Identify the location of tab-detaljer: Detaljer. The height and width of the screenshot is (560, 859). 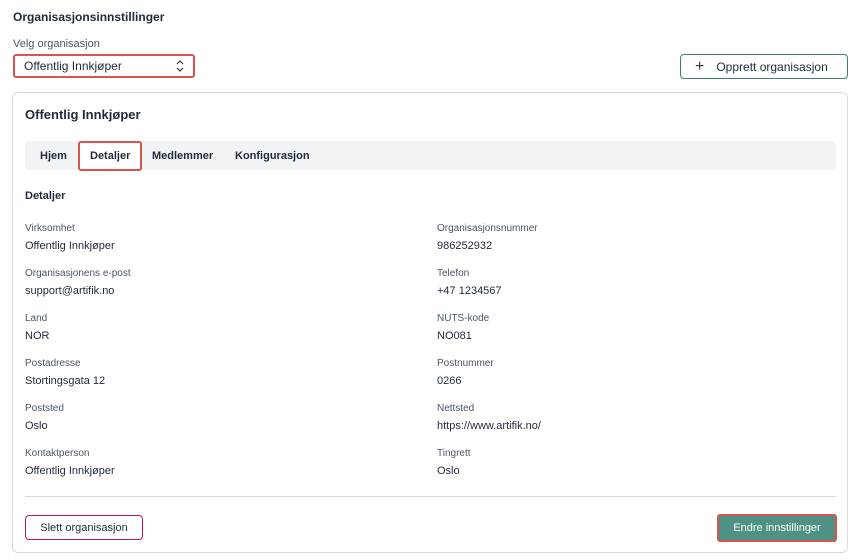
(110, 156).